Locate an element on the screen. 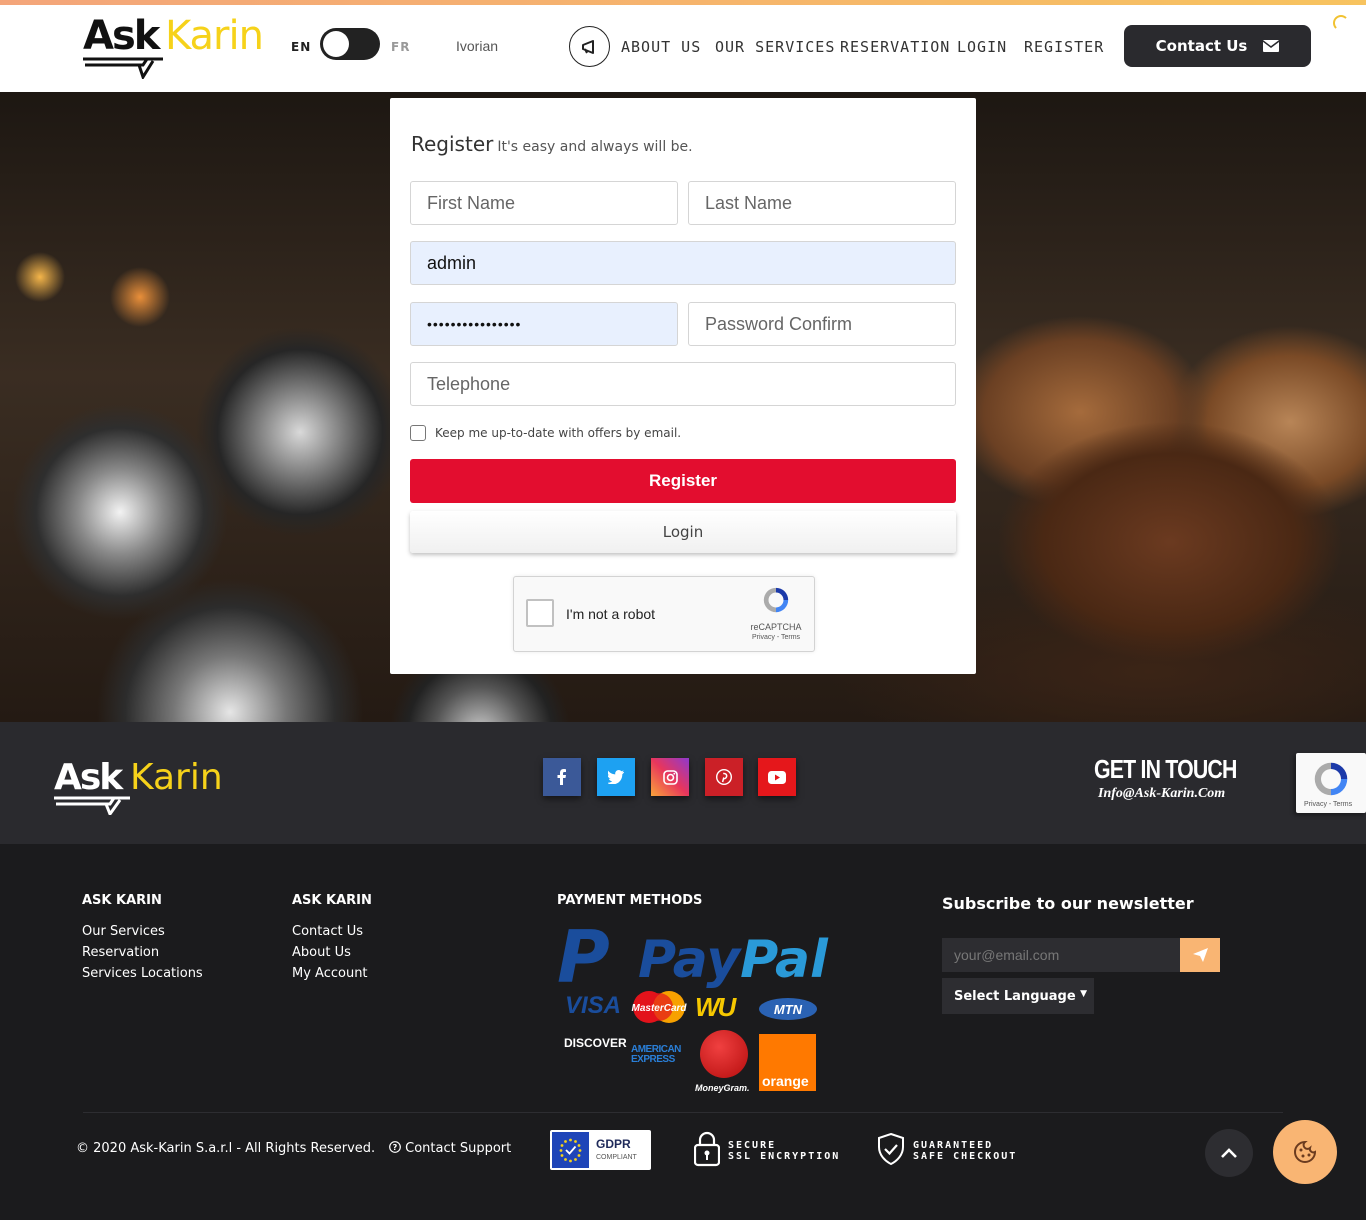 The image size is (1366, 1220). site-logo: Ask Karin is located at coordinates (178, 46).